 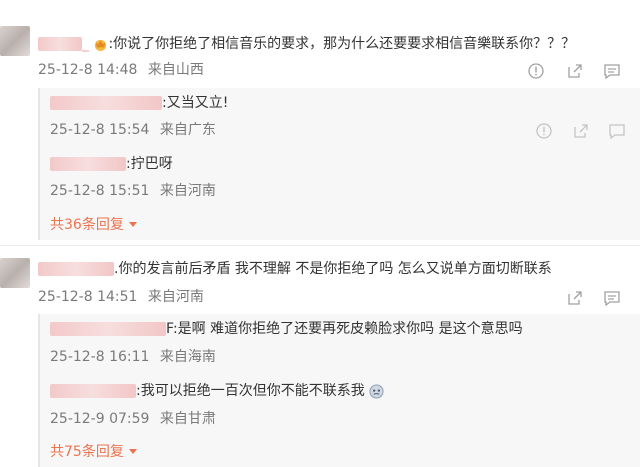 I want to click on more-replies-link: 共75条回复, so click(x=94, y=452).